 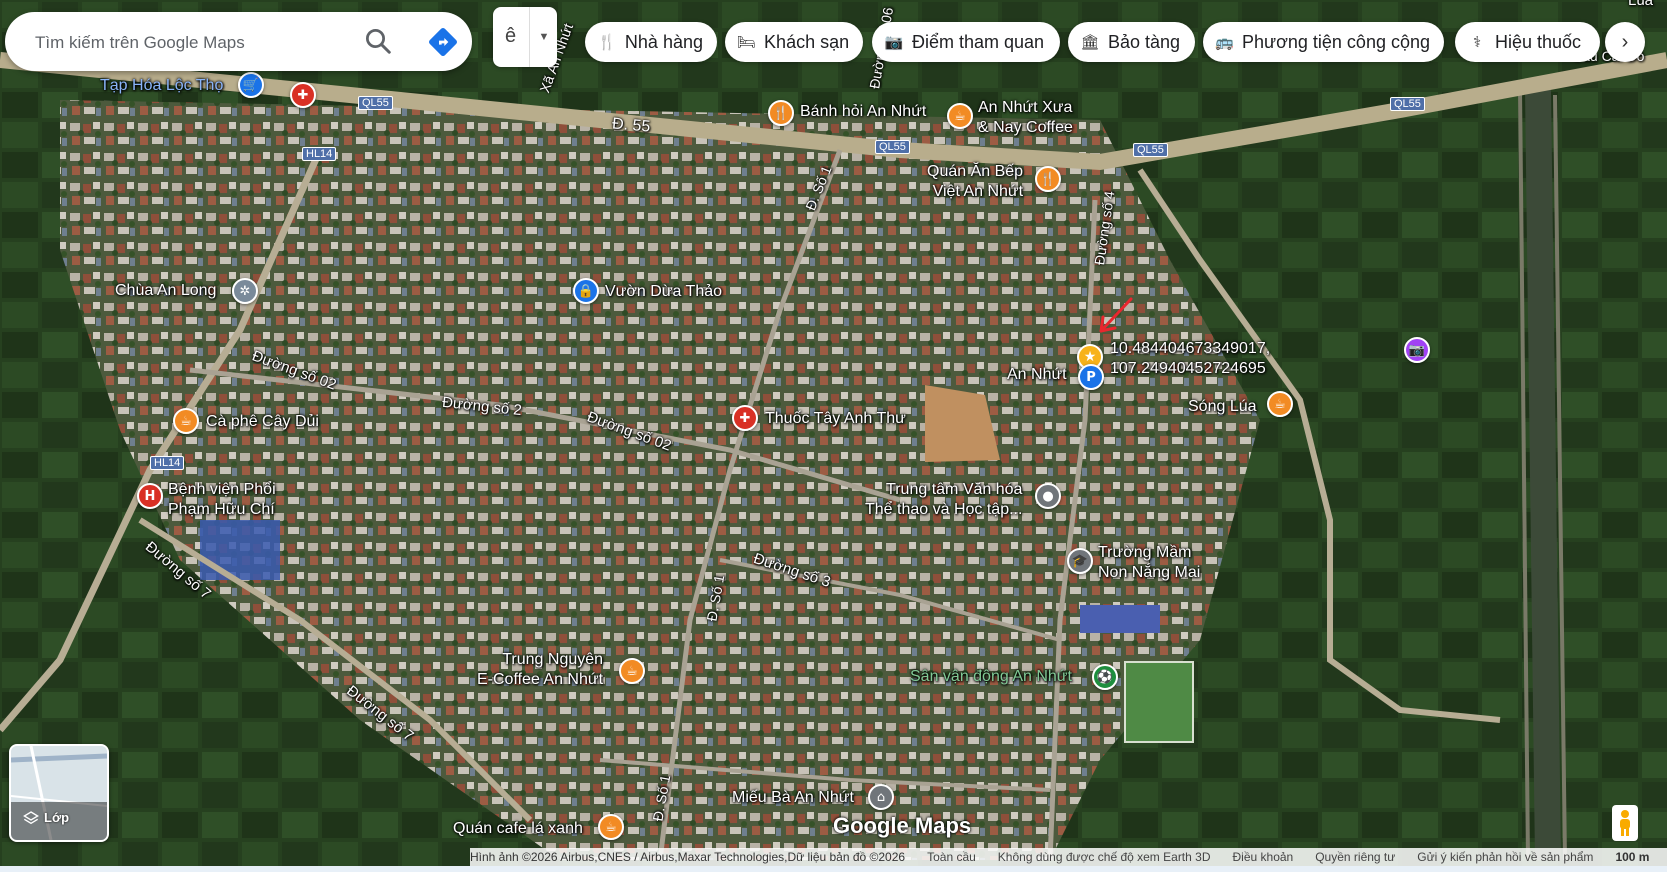 What do you see at coordinates (902, 825) in the screenshot?
I see `google-maps-watermark: Google Maps` at bounding box center [902, 825].